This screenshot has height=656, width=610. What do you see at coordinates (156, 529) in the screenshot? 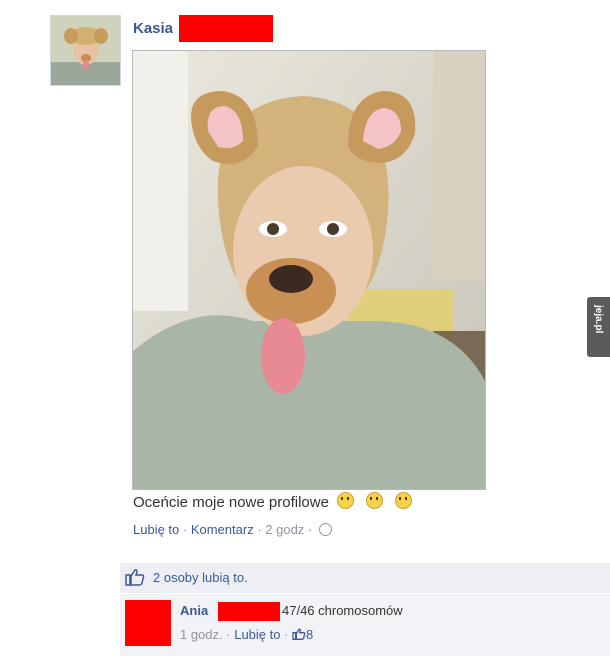
I see `like-link: Lubię to` at bounding box center [156, 529].